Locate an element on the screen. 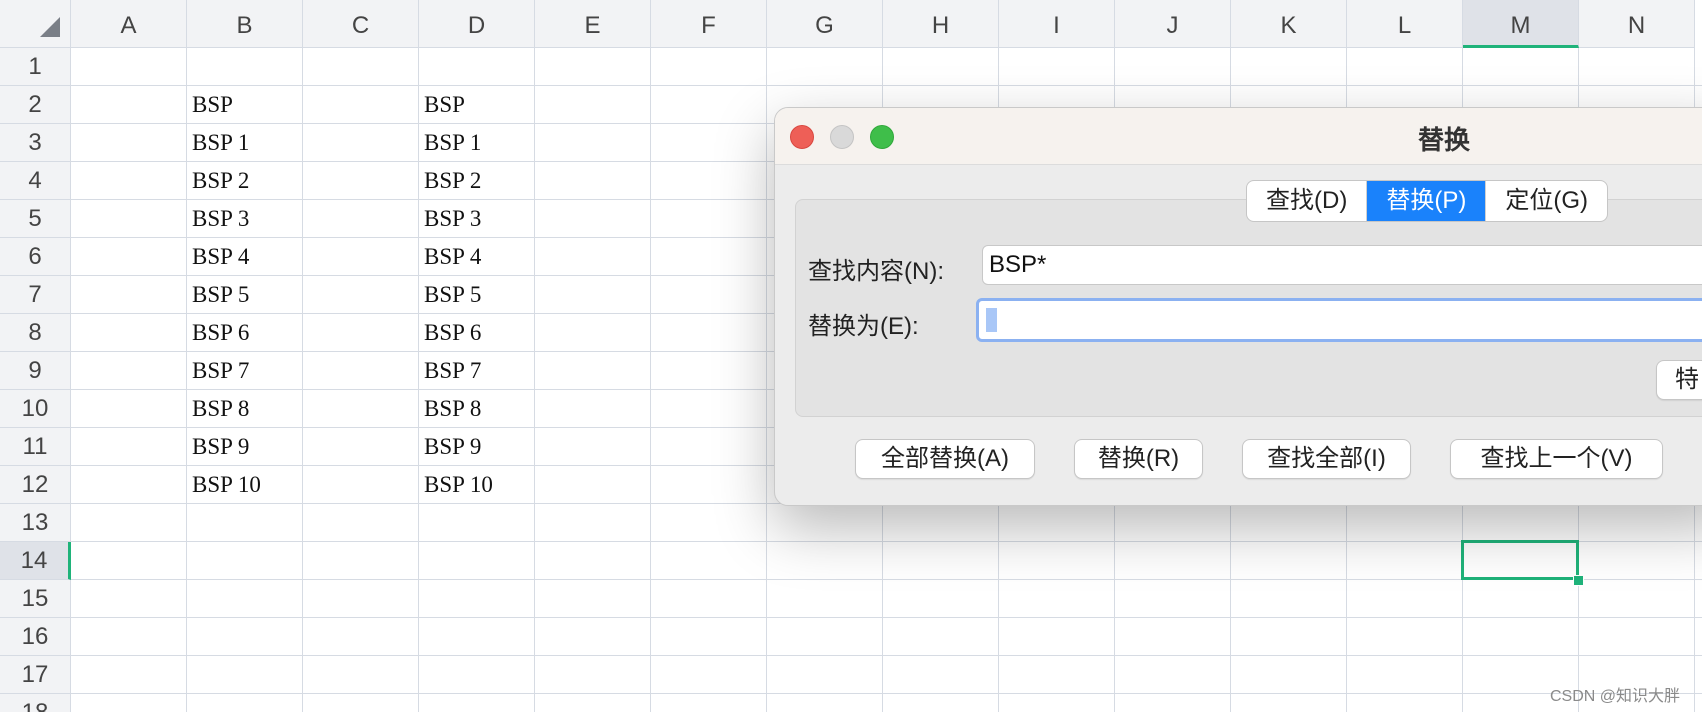 Image resolution: width=1702 pixels, height=712 pixels. column-header-k: K is located at coordinates (1289, 24).